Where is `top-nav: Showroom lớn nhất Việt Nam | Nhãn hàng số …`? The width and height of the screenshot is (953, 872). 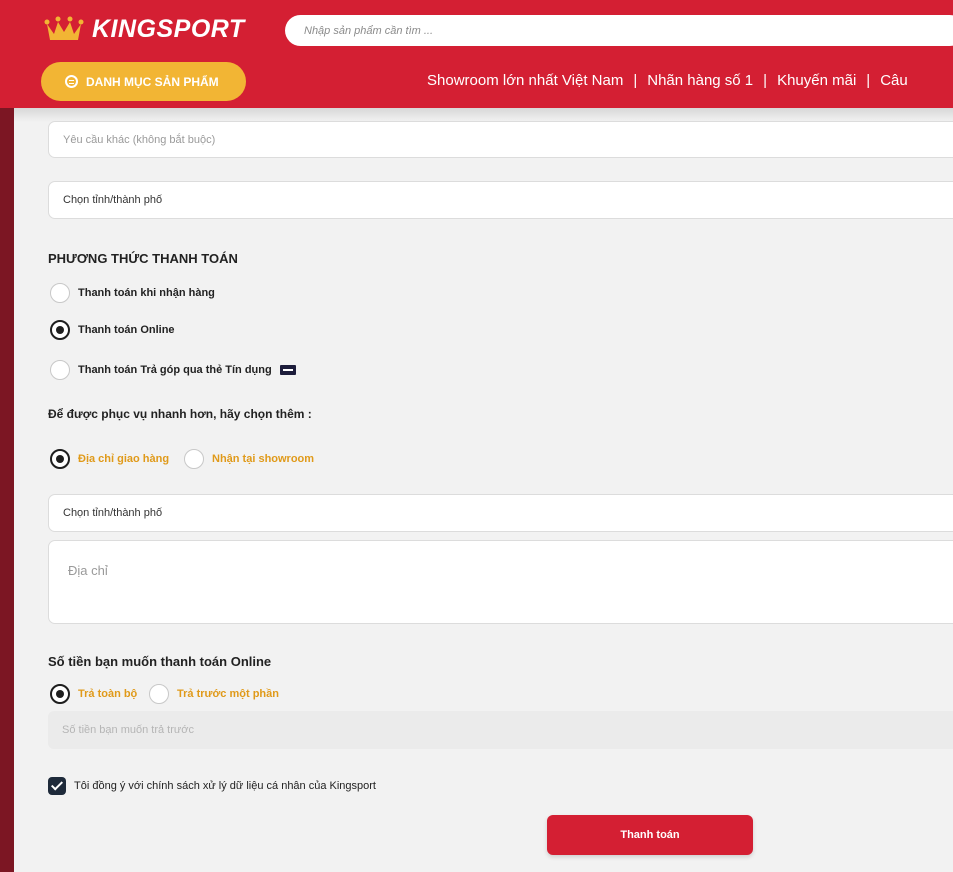
top-nav: Showroom lớn nhất Việt Nam | Nhãn hàng số … is located at coordinates (667, 80).